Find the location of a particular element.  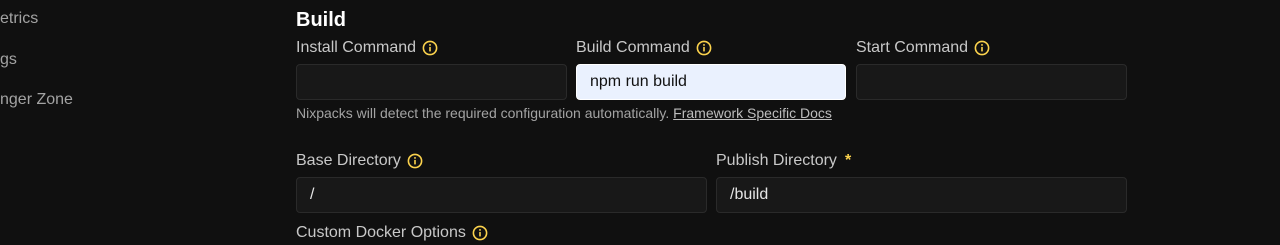

install-command-label-text: Install Command is located at coordinates (356, 47).